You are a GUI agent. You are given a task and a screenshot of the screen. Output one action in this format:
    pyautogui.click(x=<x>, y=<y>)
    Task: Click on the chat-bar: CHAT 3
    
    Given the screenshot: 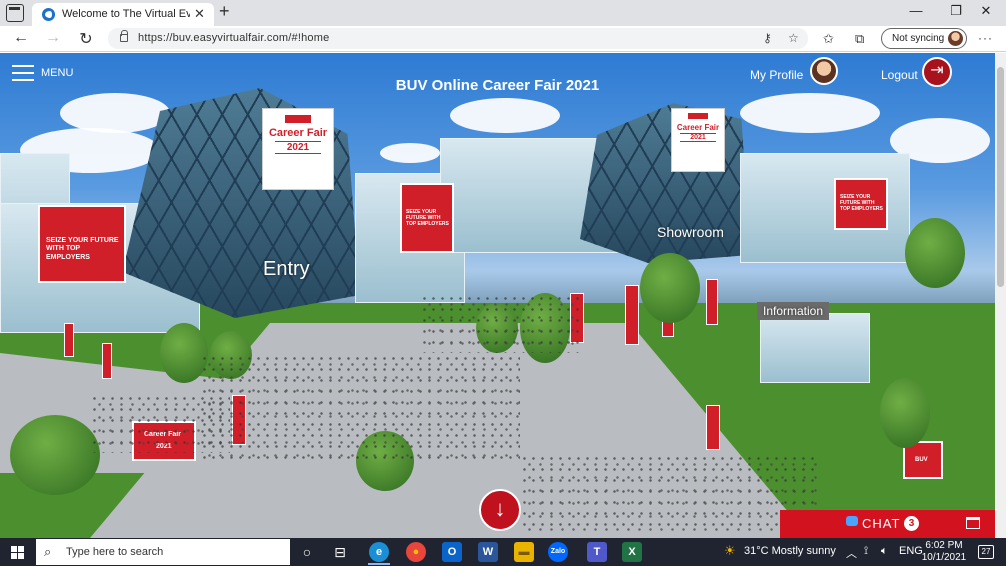 What is the action you would take?
    pyautogui.click(x=887, y=524)
    